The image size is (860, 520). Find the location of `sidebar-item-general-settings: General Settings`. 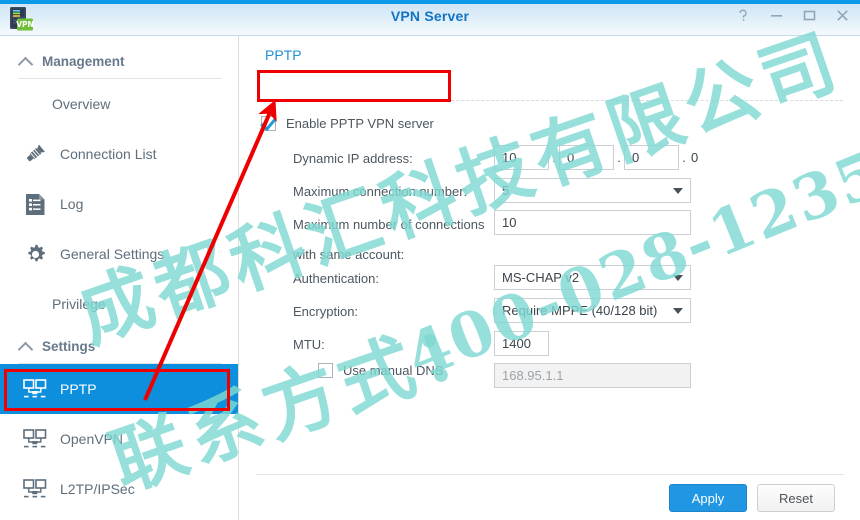

sidebar-item-general-settings: General Settings is located at coordinates (119, 254).